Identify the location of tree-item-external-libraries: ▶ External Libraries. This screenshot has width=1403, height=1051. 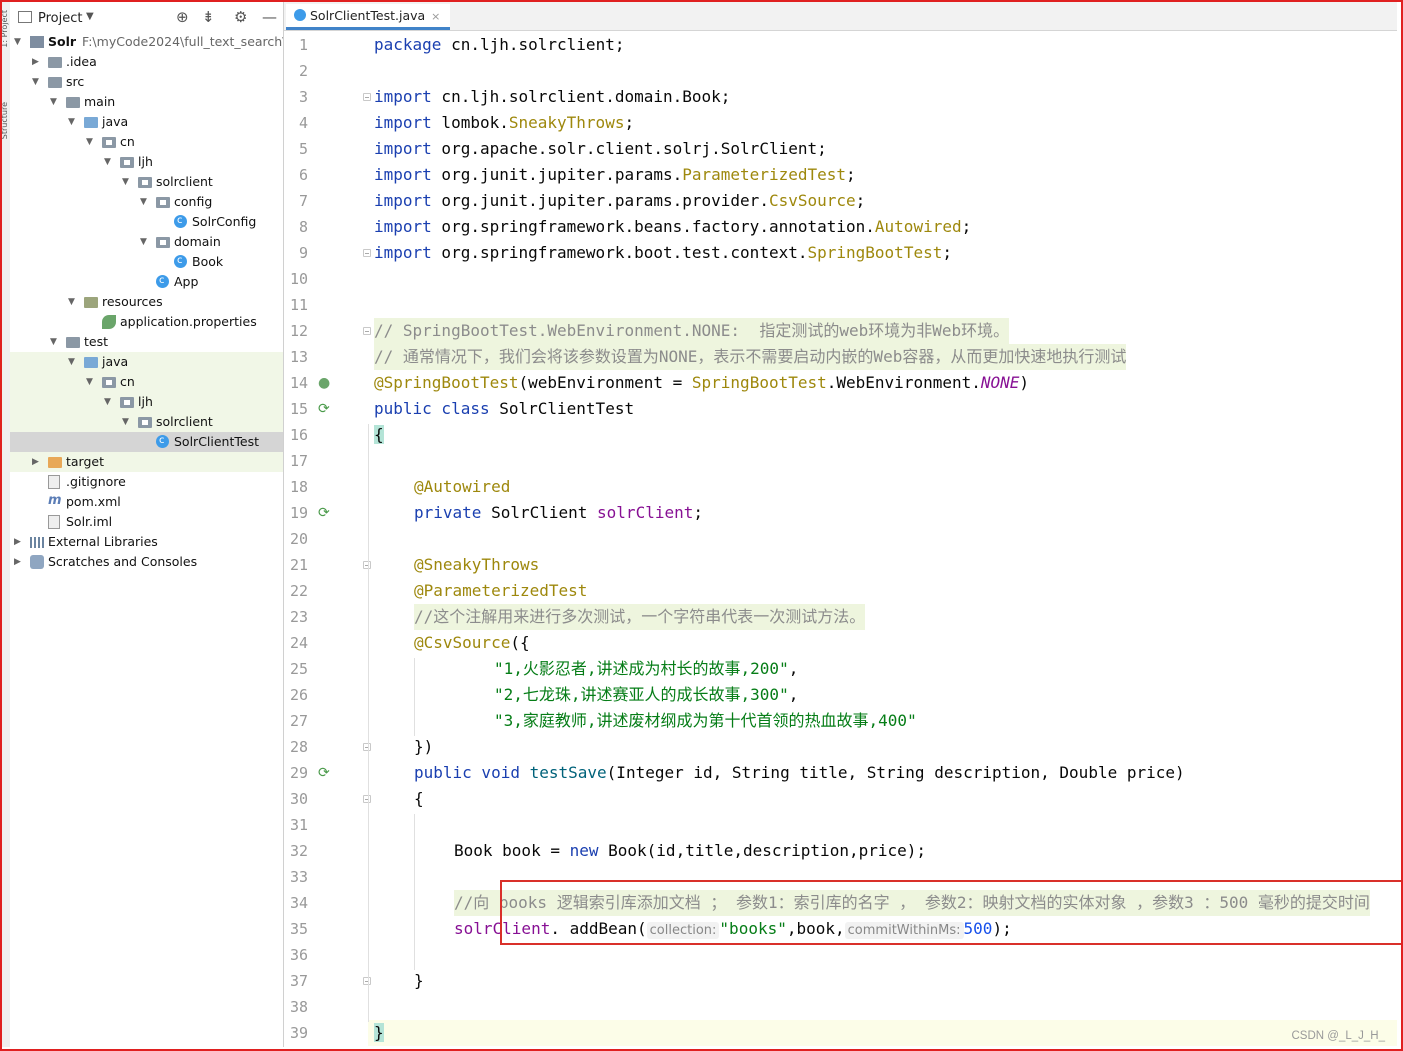
(146, 542).